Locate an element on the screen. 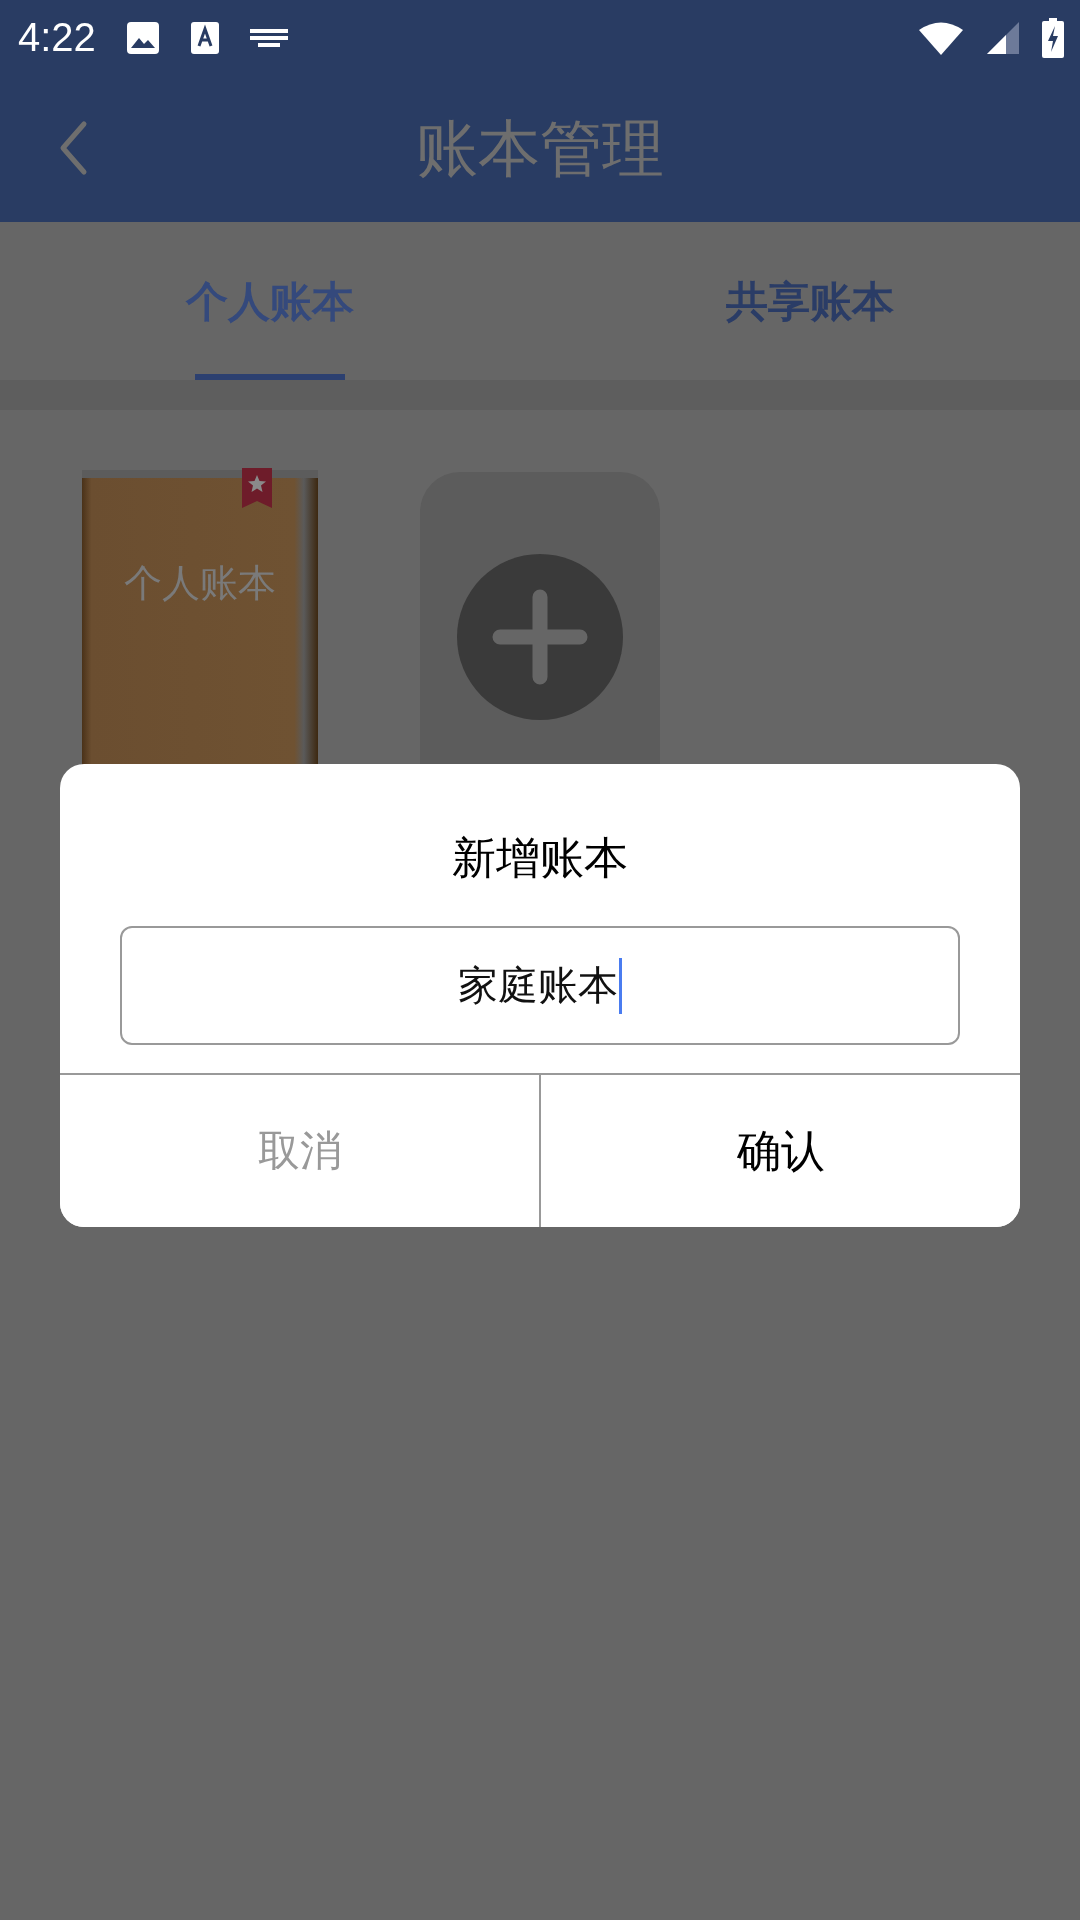  text-icon is located at coordinates (204, 37).